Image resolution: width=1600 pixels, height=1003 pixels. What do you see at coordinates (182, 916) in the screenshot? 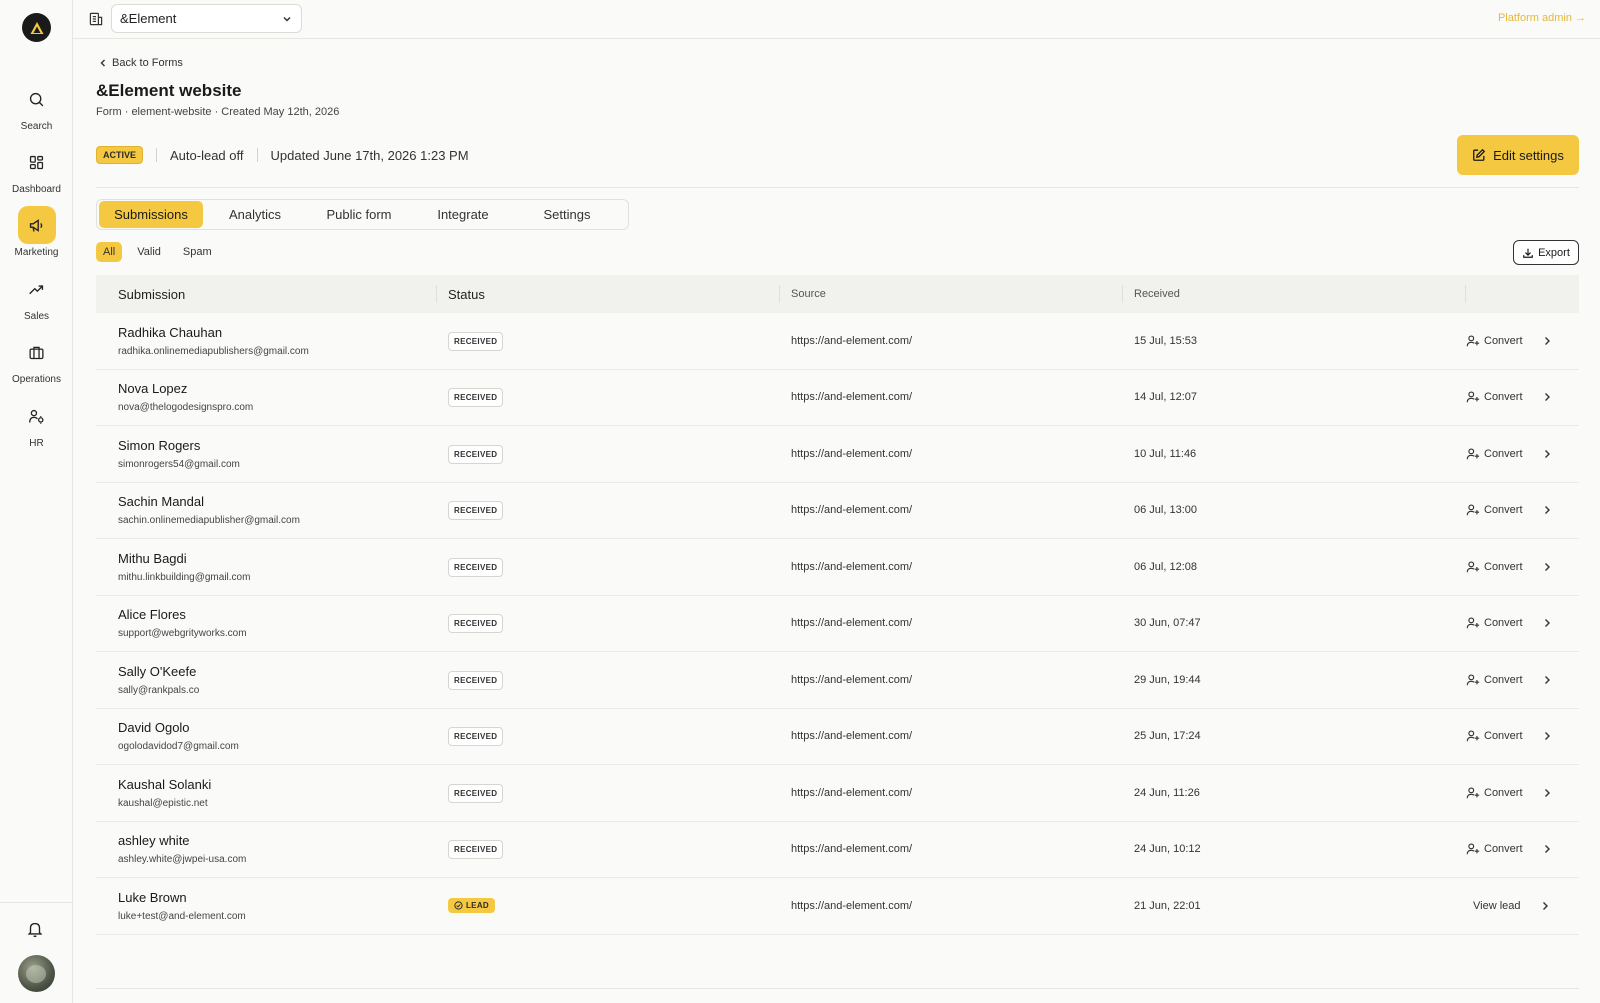
I see `submitter-email: luke+test@and-element.com` at bounding box center [182, 916].